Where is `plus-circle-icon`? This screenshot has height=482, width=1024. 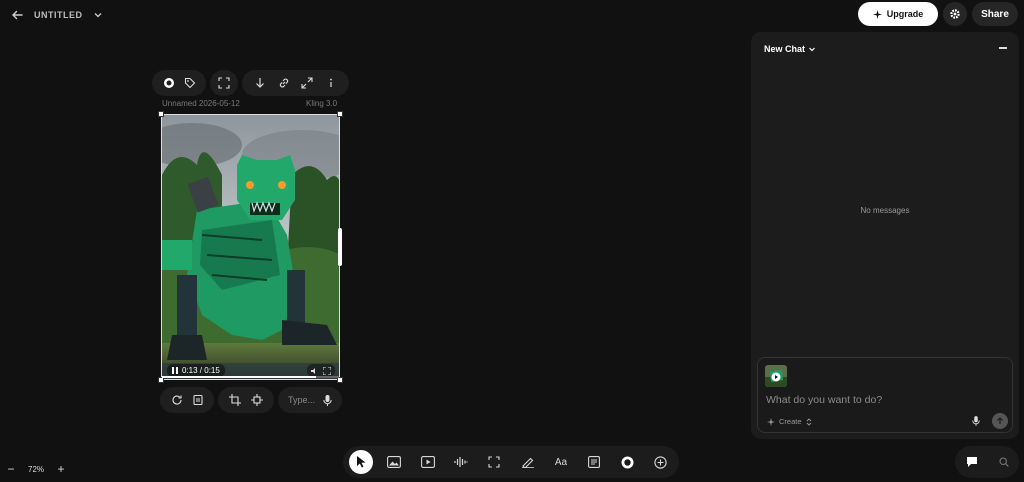
plus-circle-icon is located at coordinates (661, 462).